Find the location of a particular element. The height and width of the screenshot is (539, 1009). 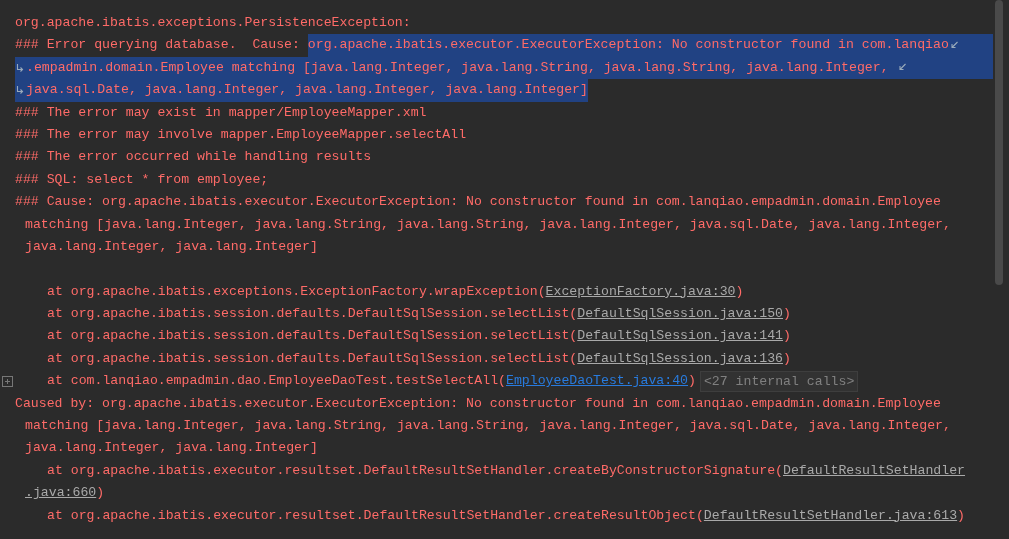

console-text: at com.lanqiao.empadmin.dao.EmployeeDaoTest.testSelectAll( is located at coordinates (276, 381).